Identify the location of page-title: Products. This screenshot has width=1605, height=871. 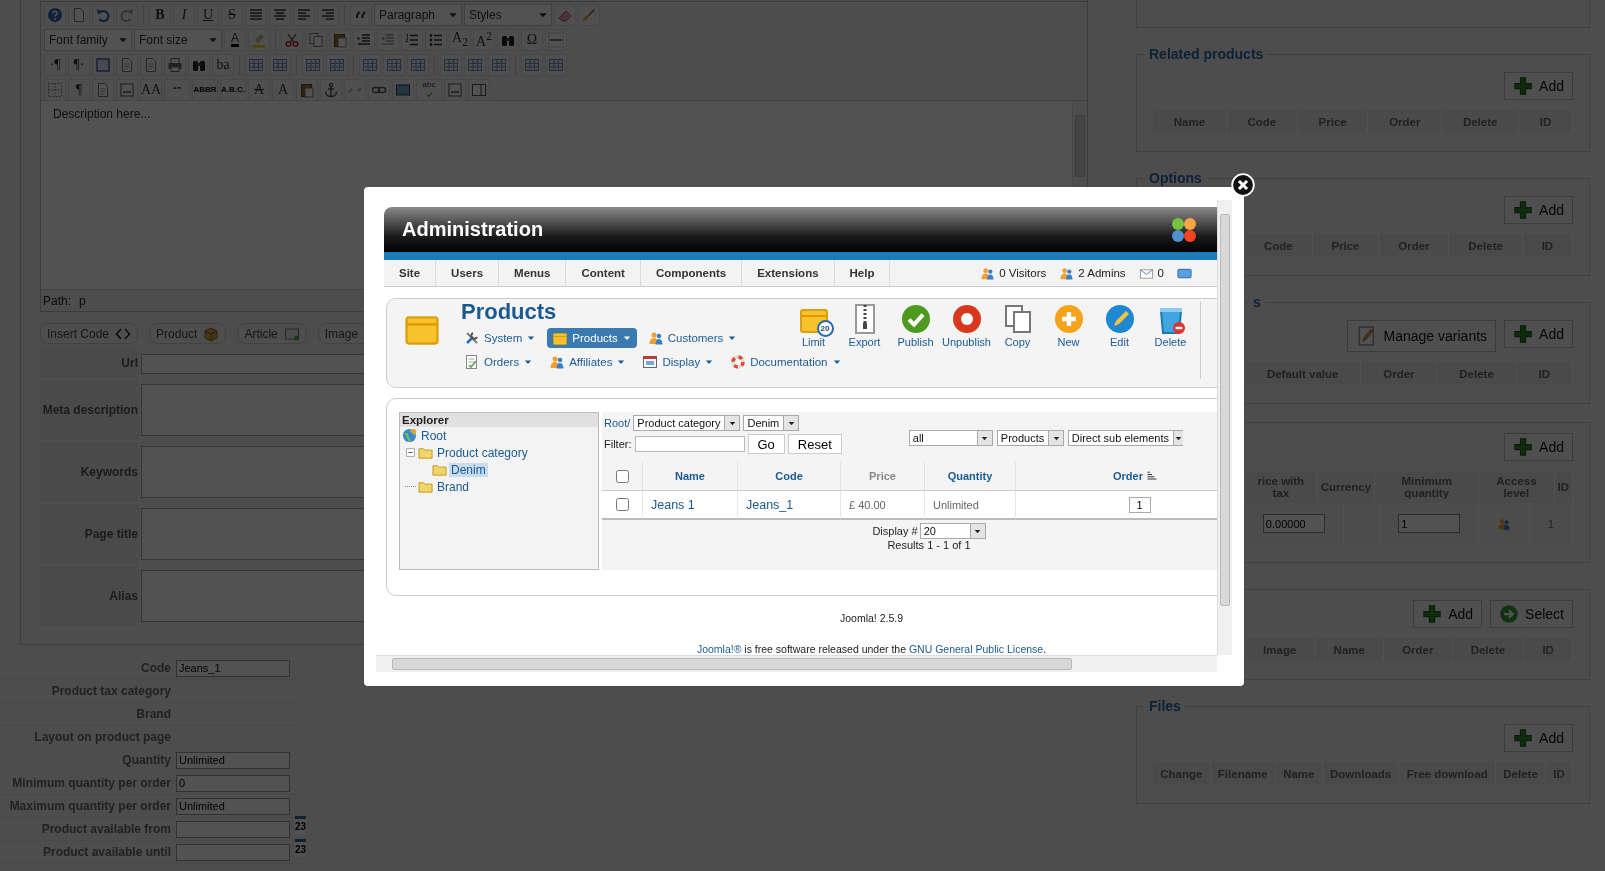
(509, 312).